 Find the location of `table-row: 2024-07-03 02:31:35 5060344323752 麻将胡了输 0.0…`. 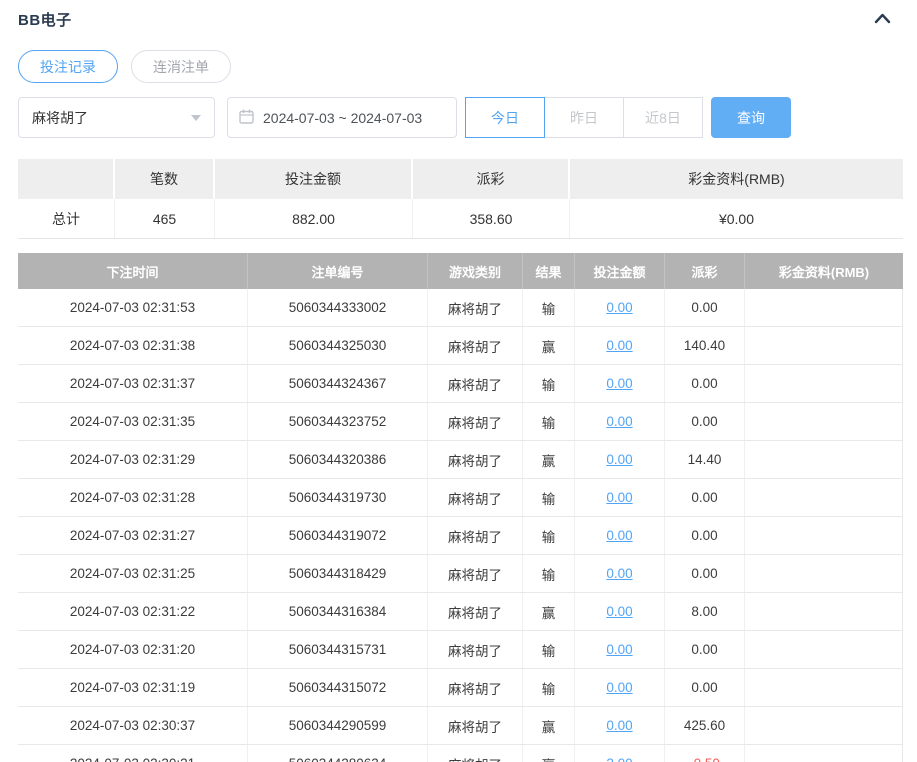

table-row: 2024-07-03 02:31:35 5060344323752 麻将胡了输 0.0… is located at coordinates (460, 422).